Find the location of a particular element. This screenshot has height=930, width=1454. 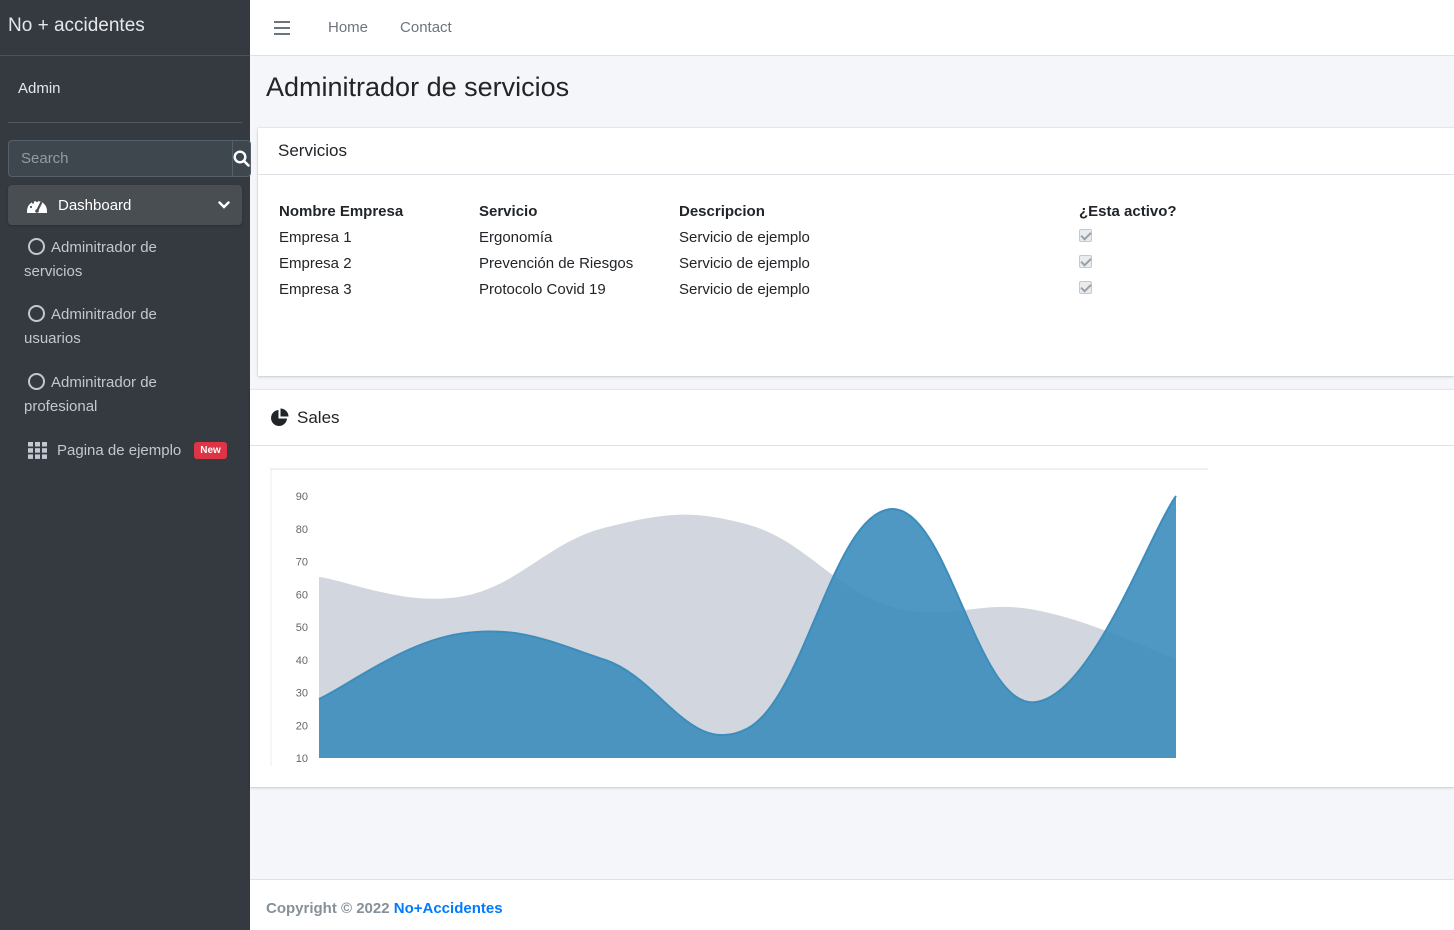

sidebar-item-pagina-ejemplo: Pagina de ejemplo New is located at coordinates (128, 450).